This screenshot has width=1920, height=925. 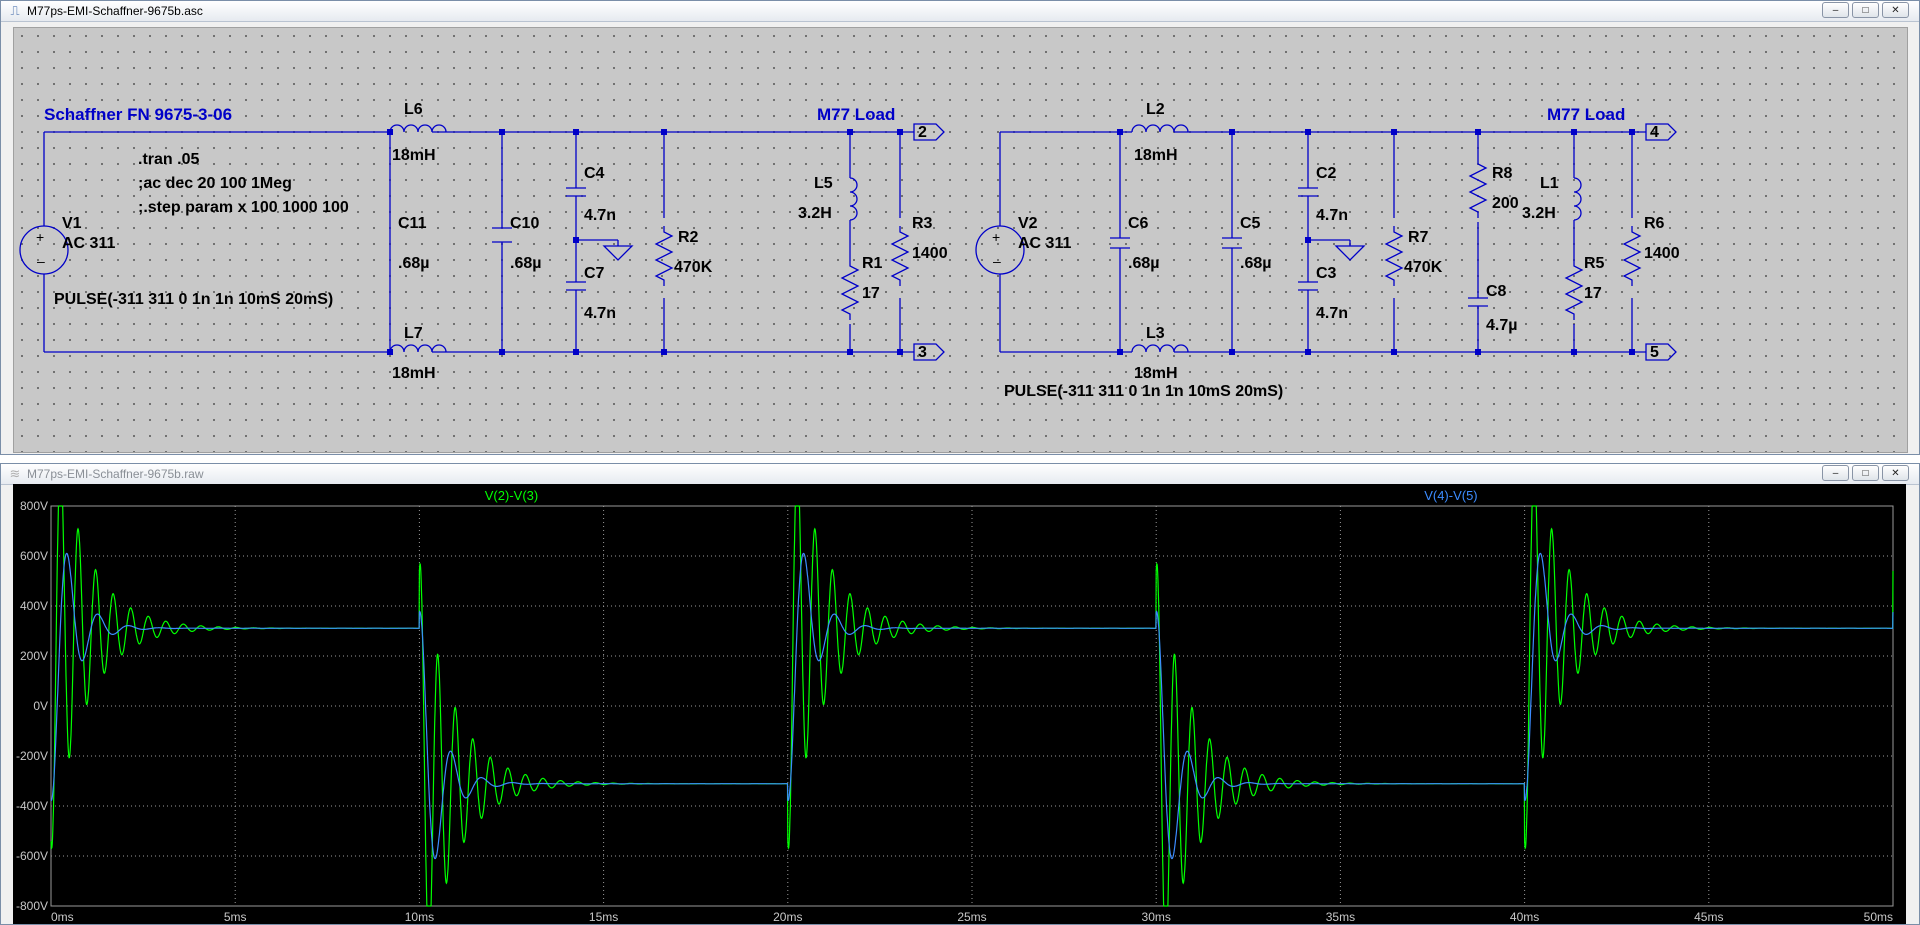 I want to click on R8-value: 200, so click(x=1505, y=203).